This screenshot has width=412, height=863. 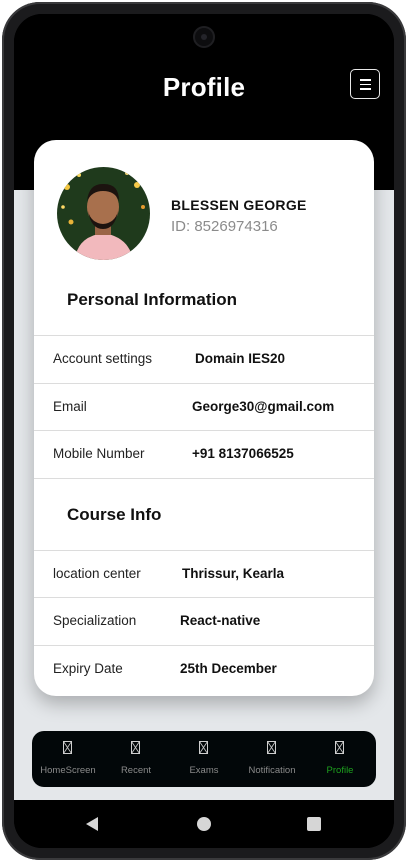 What do you see at coordinates (272, 770) in the screenshot?
I see `tab-label: Notification` at bounding box center [272, 770].